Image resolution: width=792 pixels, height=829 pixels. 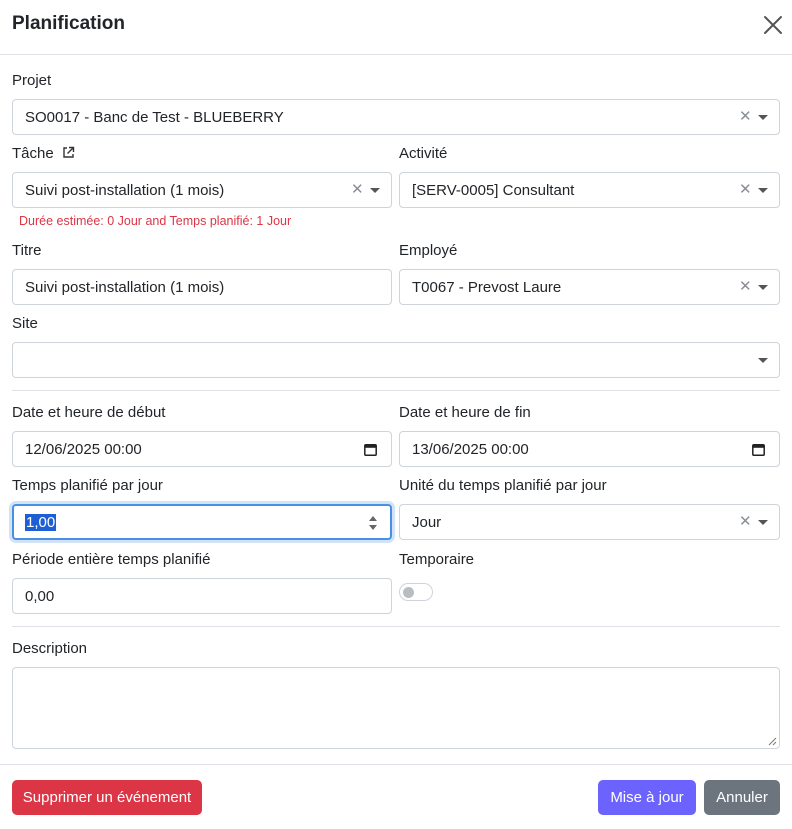 What do you see at coordinates (396, 117) in the screenshot?
I see `projet-select: SO0017 - Banc de Test - BLUEBERRY ✕` at bounding box center [396, 117].